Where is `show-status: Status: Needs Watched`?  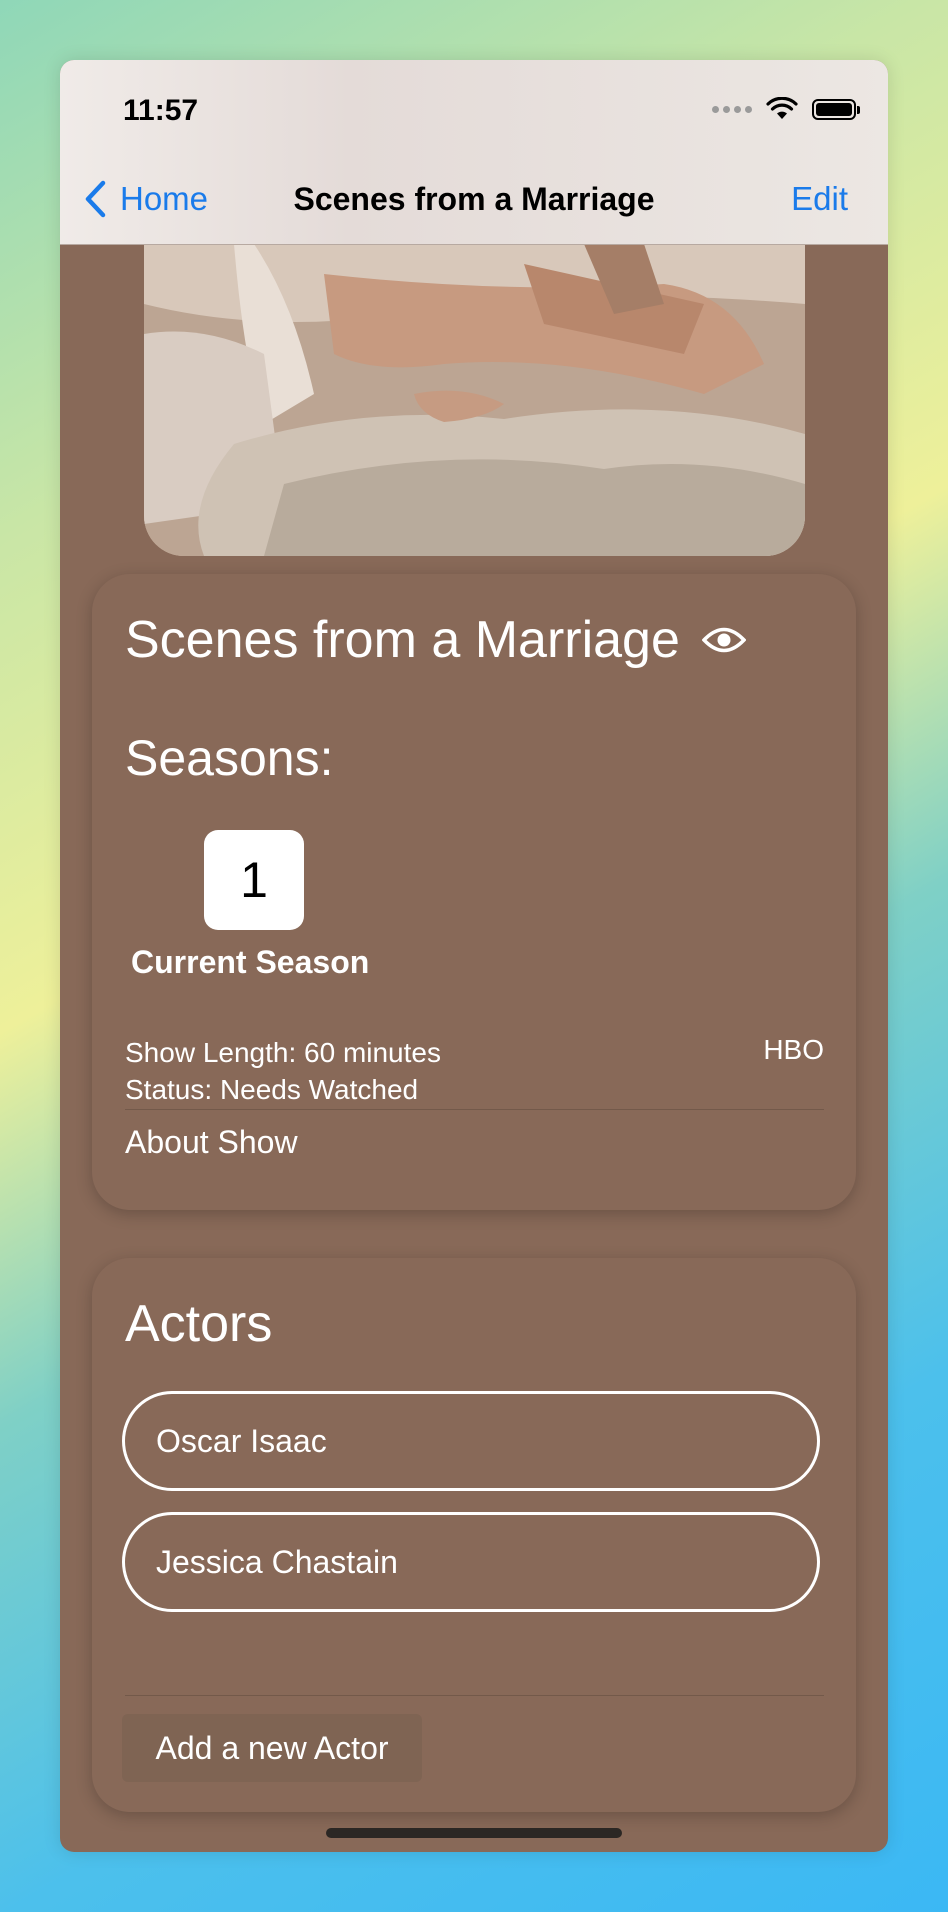 show-status: Status: Needs Watched is located at coordinates (272, 1089).